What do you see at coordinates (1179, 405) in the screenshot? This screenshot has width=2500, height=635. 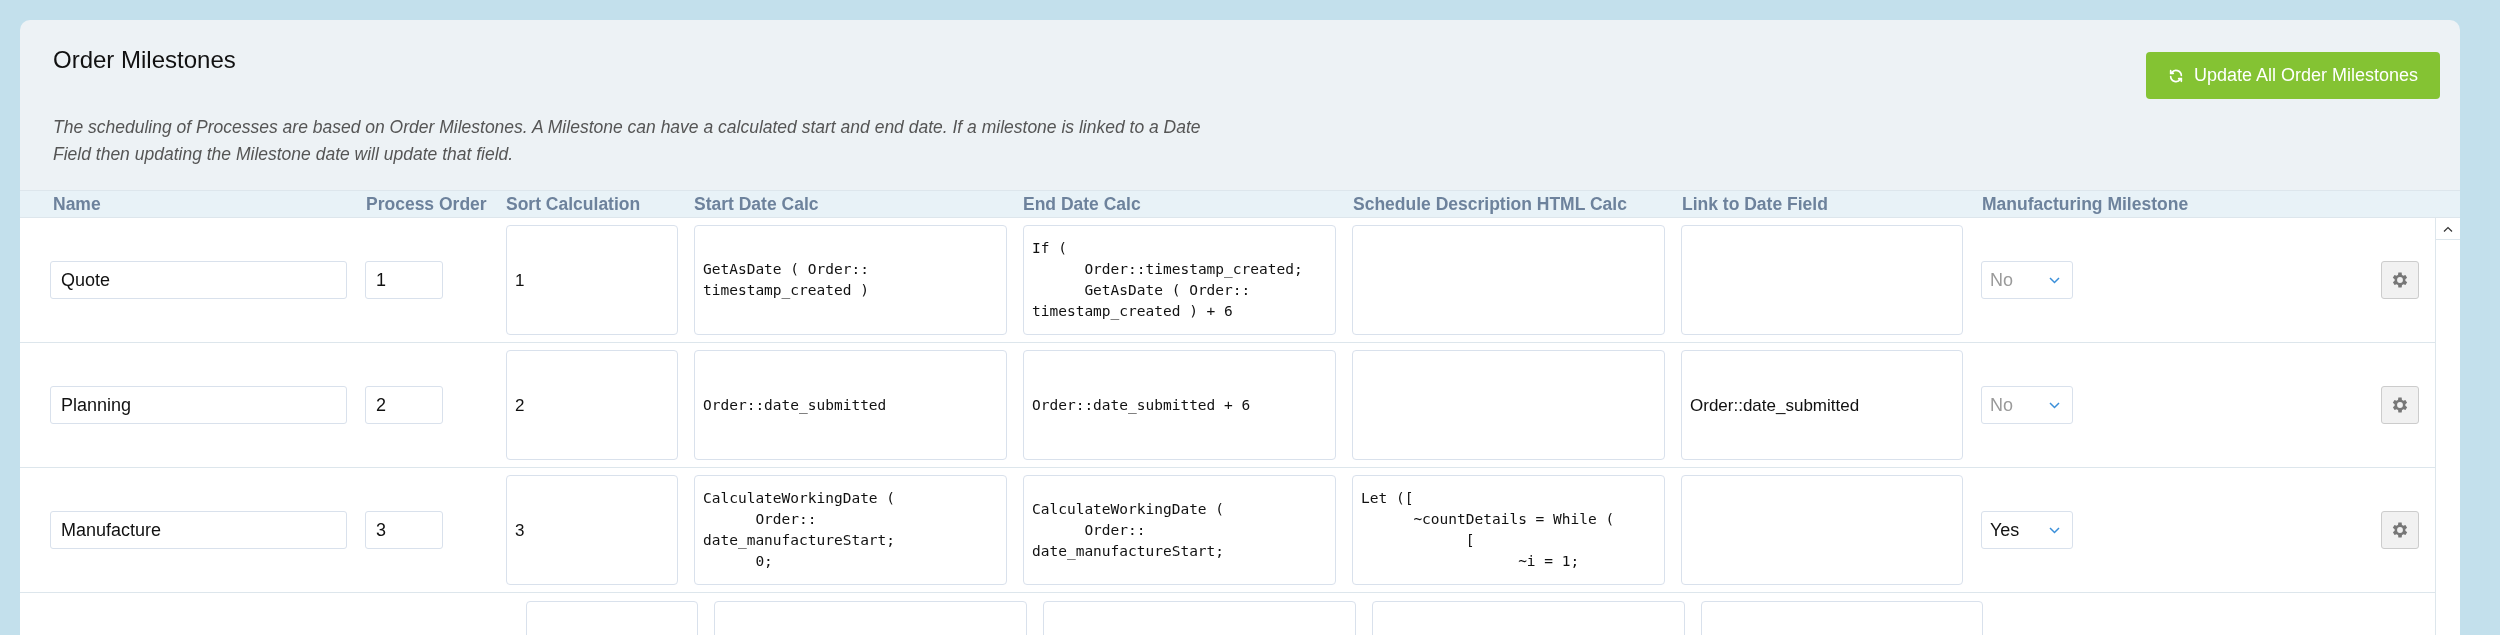 I see `end-date-field: Order::date_submitted + 6` at bounding box center [1179, 405].